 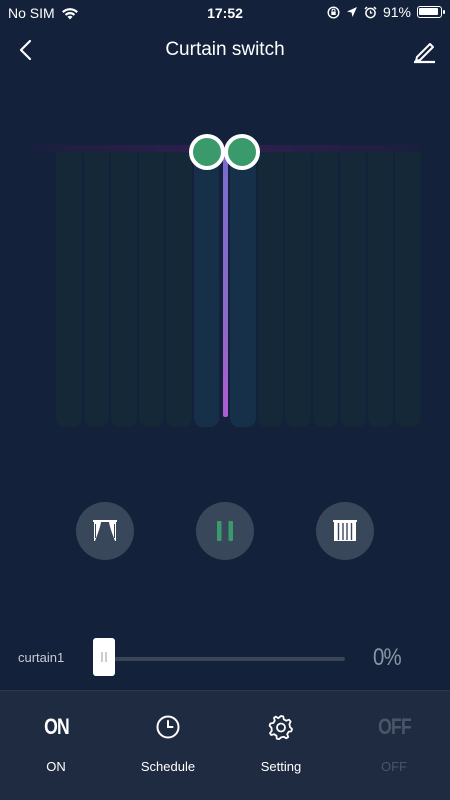 What do you see at coordinates (387, 657) in the screenshot?
I see `slider-value: 0%` at bounding box center [387, 657].